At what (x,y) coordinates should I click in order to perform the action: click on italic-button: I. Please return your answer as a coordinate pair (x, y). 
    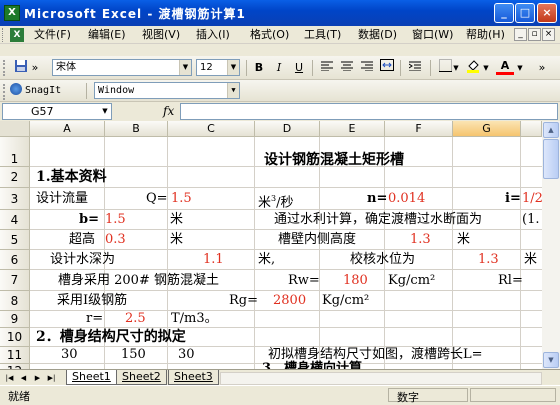
    Looking at the image, I should click on (279, 68).